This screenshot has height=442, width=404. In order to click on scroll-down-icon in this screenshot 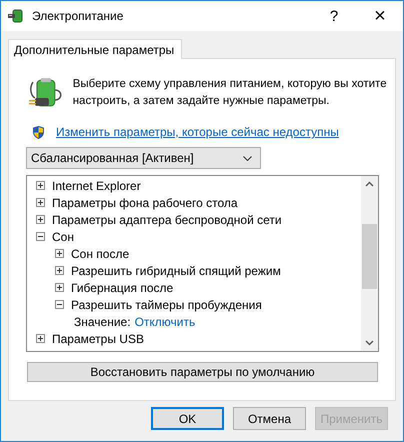, I will do `click(369, 343)`.